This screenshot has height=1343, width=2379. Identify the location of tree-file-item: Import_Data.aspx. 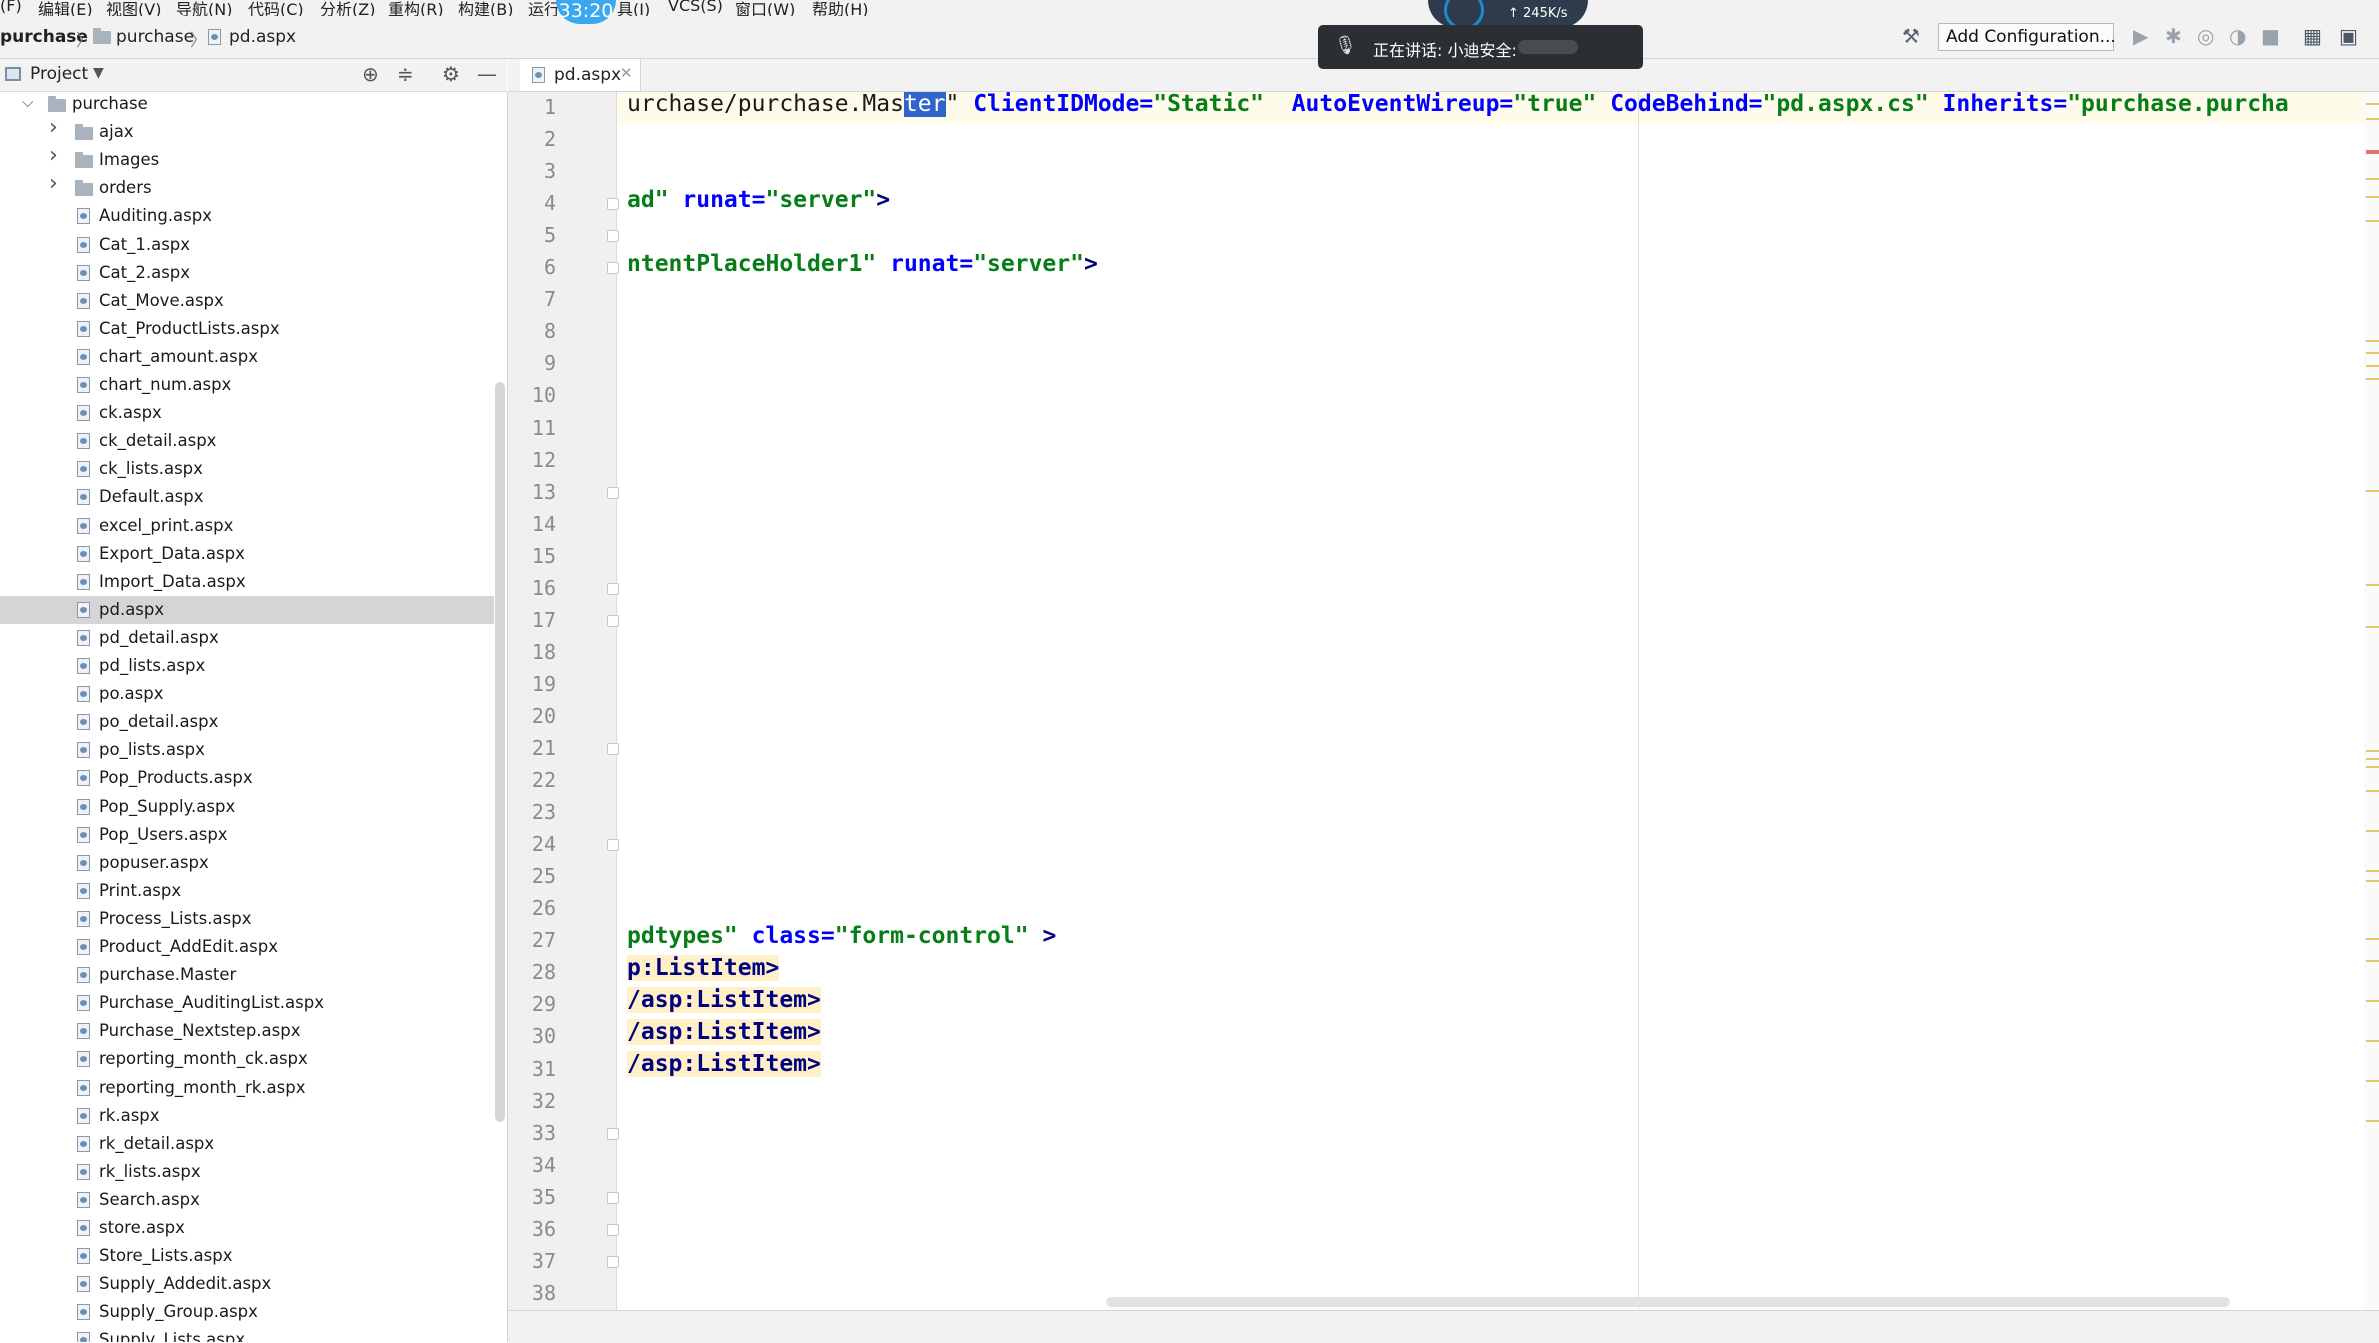
(247, 582).